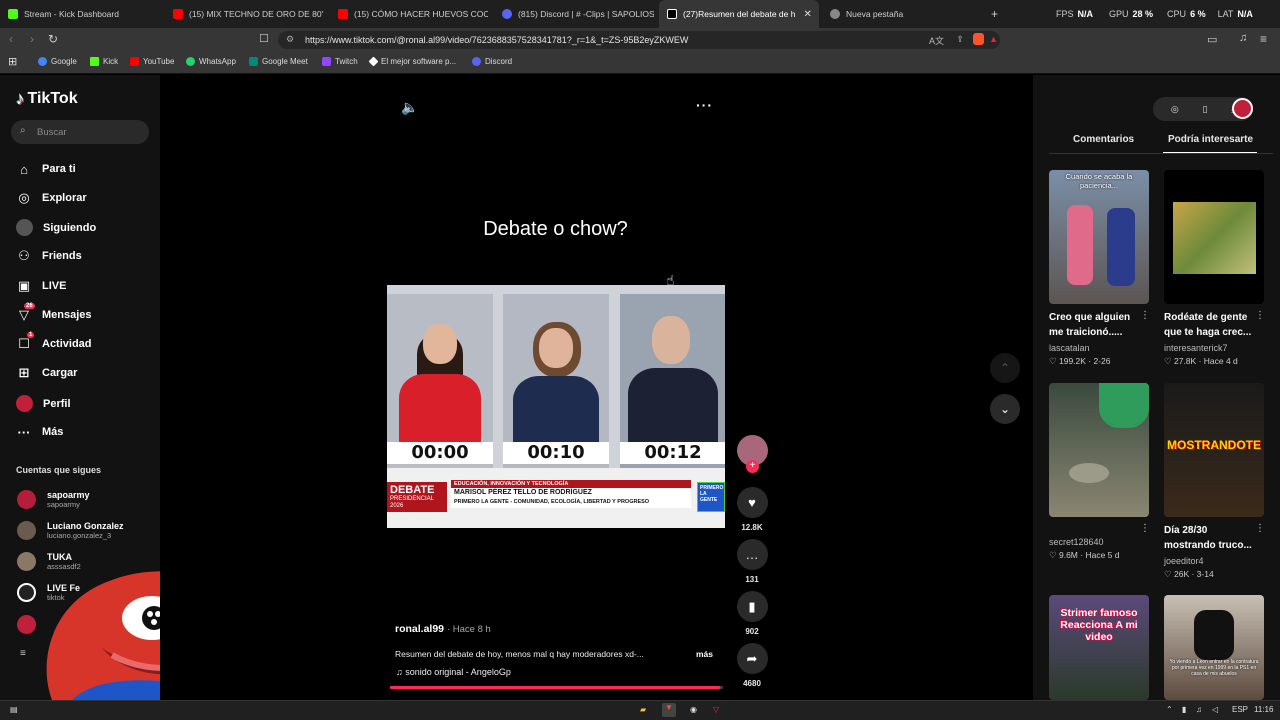  I want to click on app-taskbar-icon: ▽, so click(716, 709).